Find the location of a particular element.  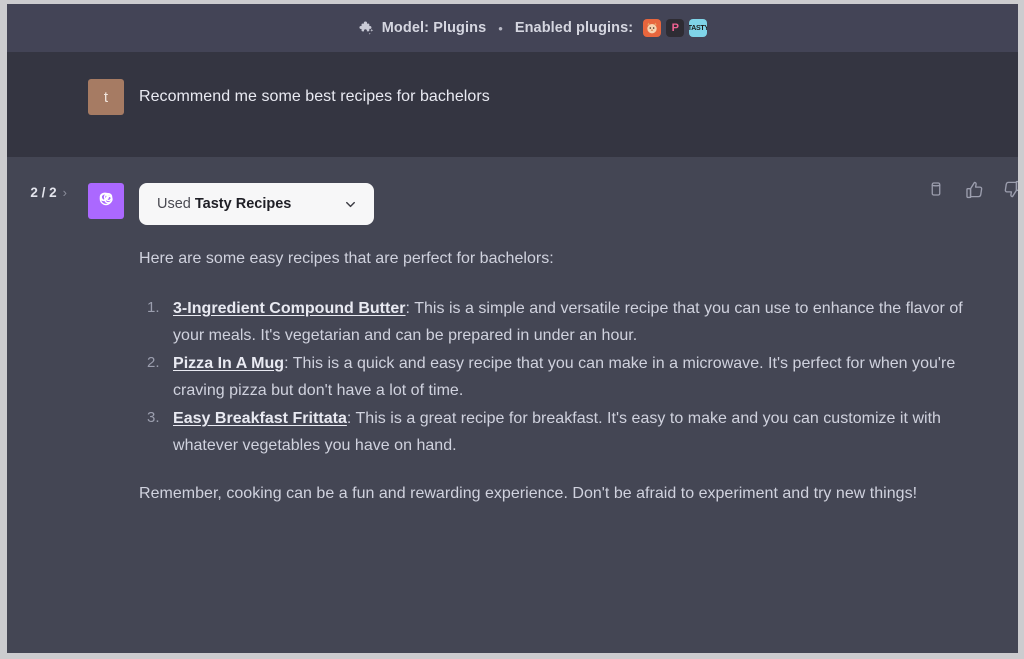

avatar is located at coordinates (106, 201).